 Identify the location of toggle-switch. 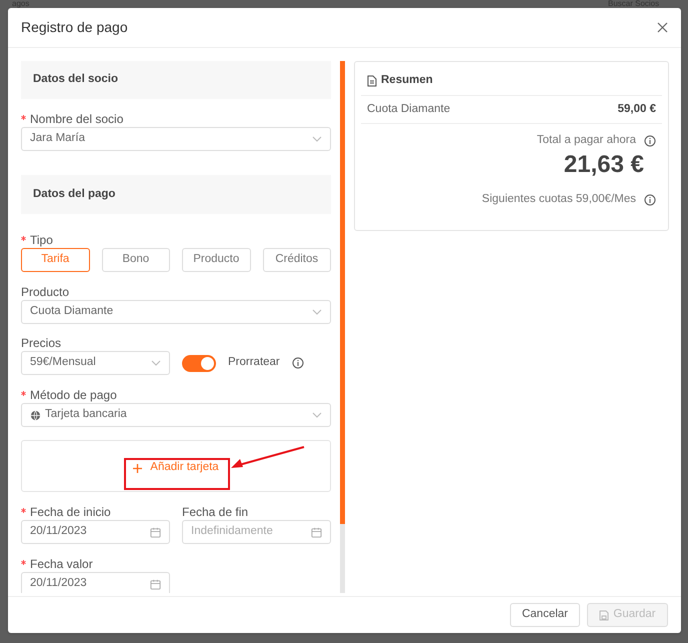
(199, 363).